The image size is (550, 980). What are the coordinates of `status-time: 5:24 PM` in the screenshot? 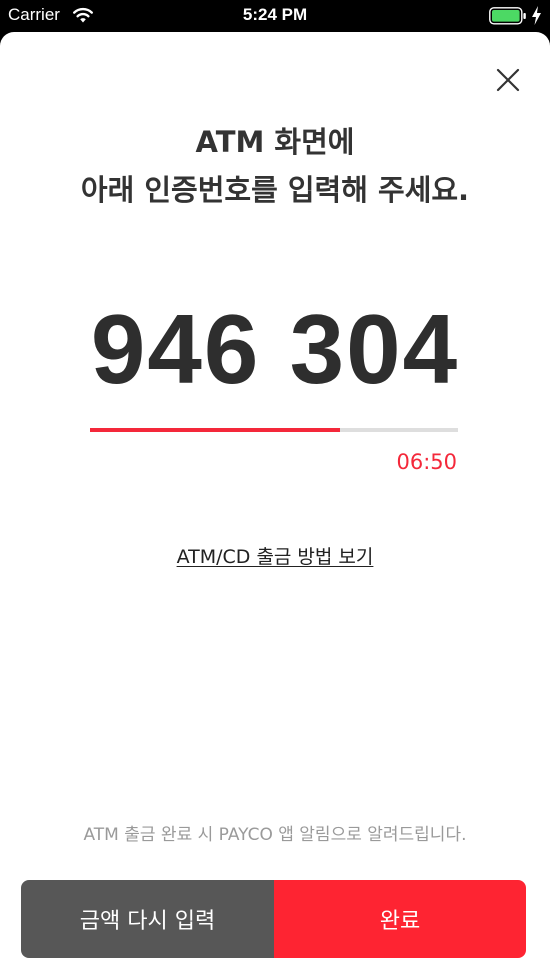 It's located at (275, 14).